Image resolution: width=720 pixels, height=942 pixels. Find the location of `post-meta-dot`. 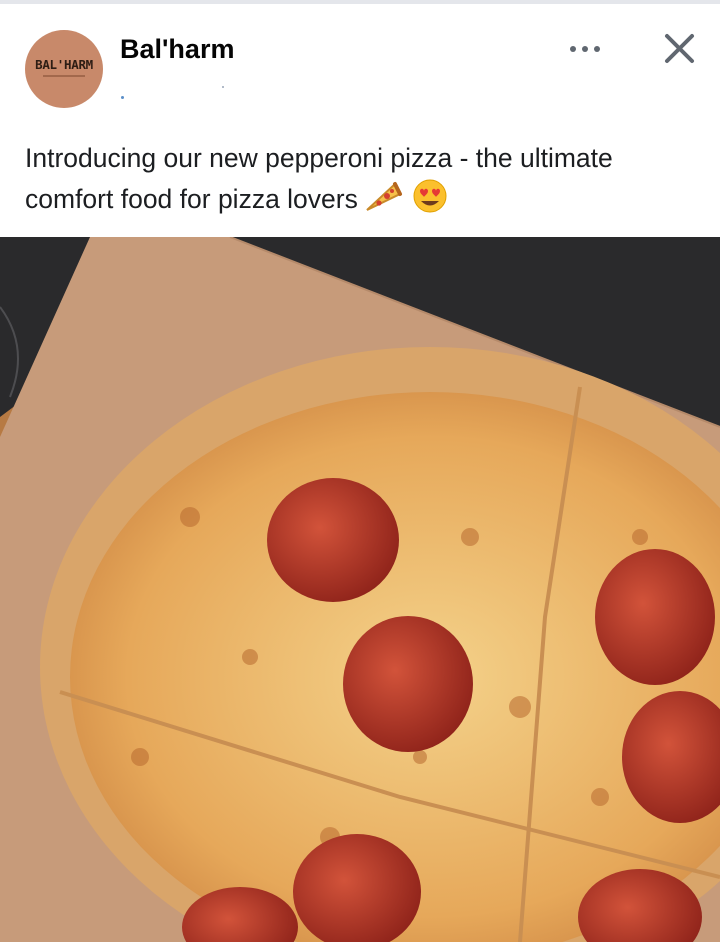

post-meta-dot is located at coordinates (122, 97).